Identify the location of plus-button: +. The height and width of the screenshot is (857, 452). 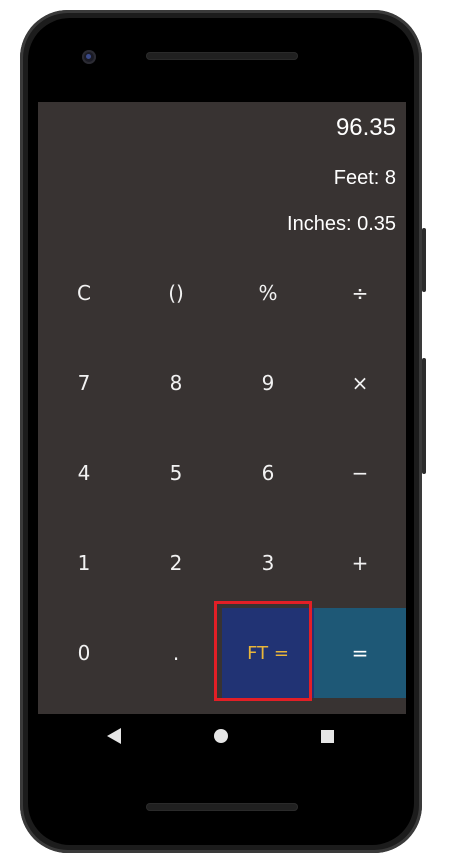
(360, 563).